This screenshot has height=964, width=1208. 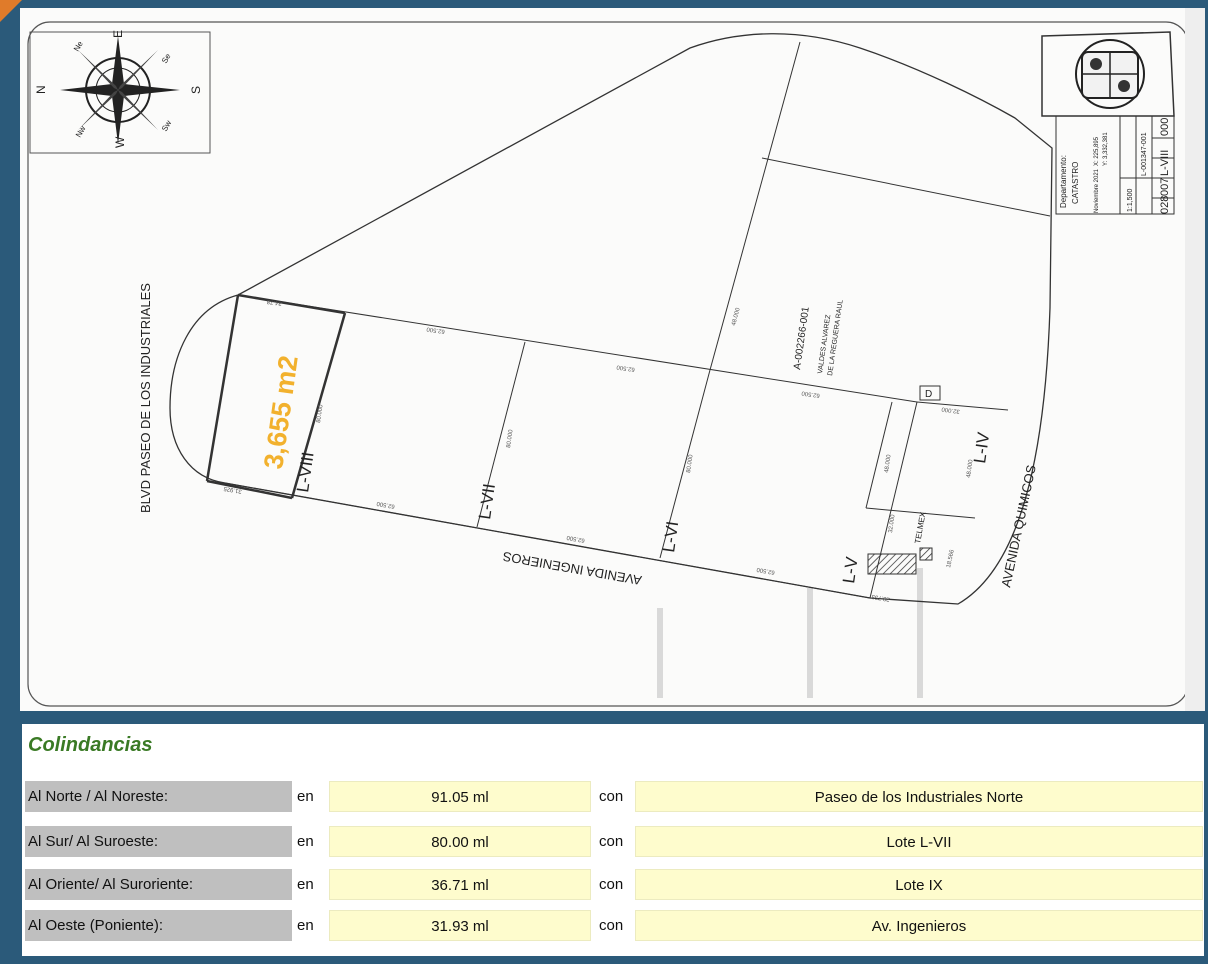 What do you see at coordinates (120, 142) in the screenshot?
I see `compass-w: W` at bounding box center [120, 142].